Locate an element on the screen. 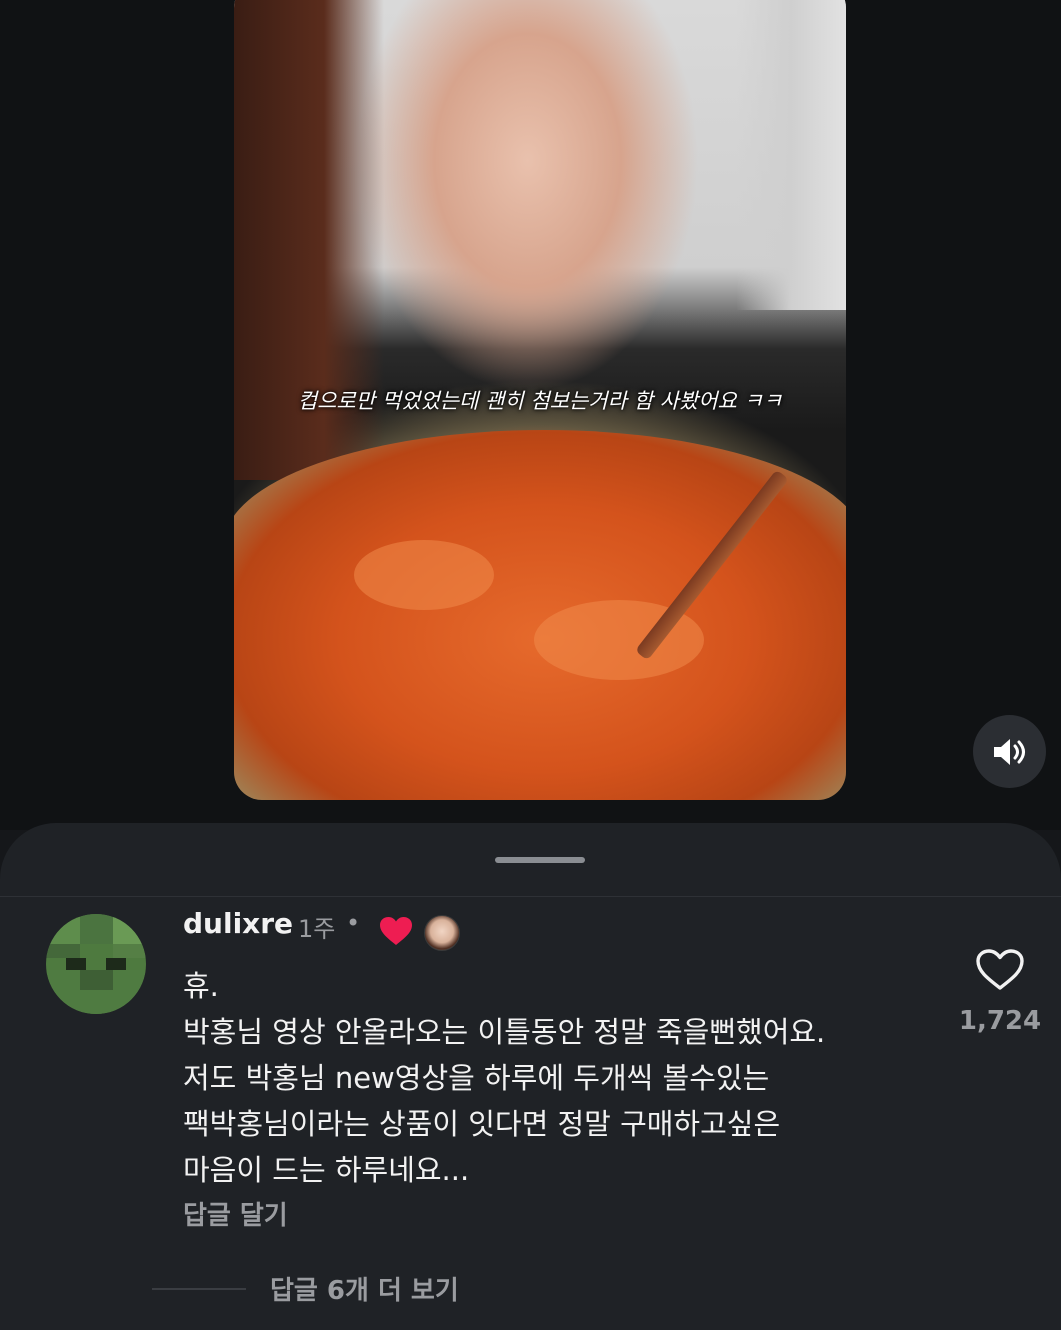  video-scene-background is located at coordinates (791, 155).